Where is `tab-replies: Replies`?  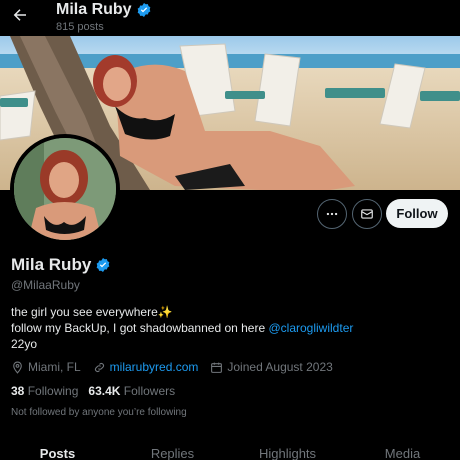
tab-replies: Replies is located at coordinates (172, 451).